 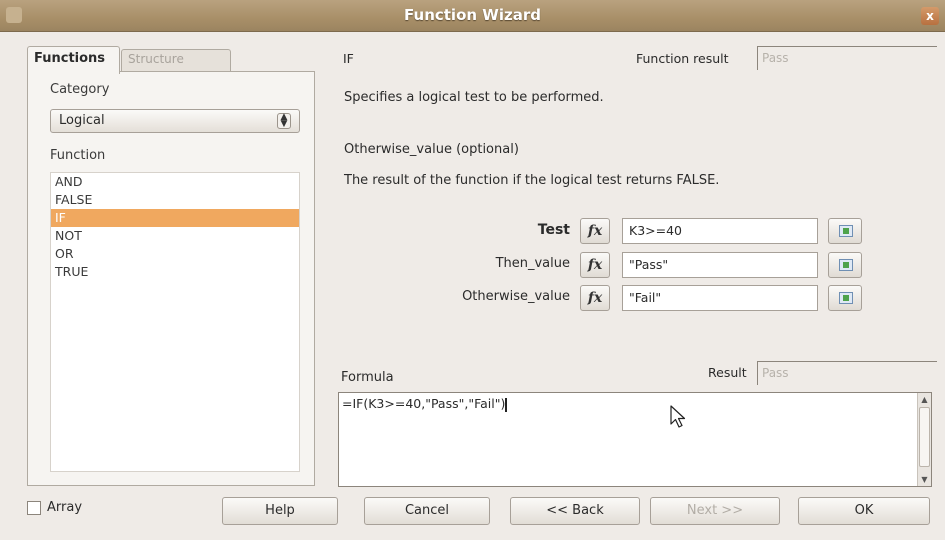 I want to click on arg-label-then: Then_value, so click(x=532, y=263).